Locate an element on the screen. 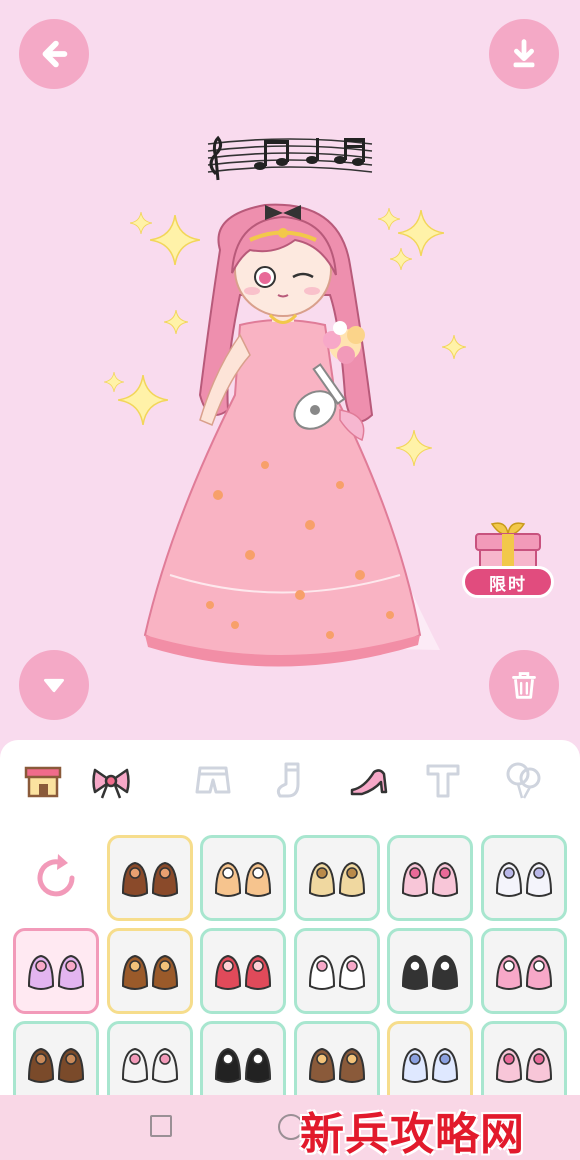 The image size is (580, 1160). shoe-item-lilac-fluffy-sandals is located at coordinates (56, 971).